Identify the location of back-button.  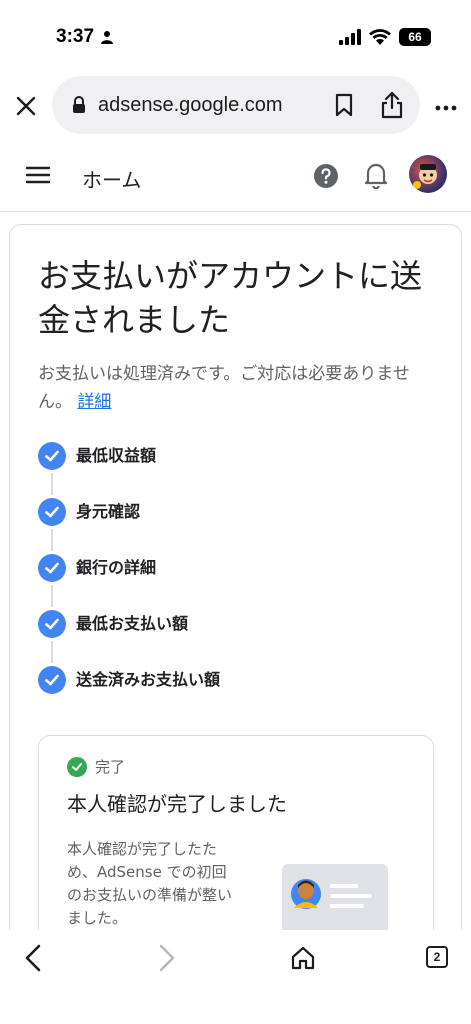
(33, 960).